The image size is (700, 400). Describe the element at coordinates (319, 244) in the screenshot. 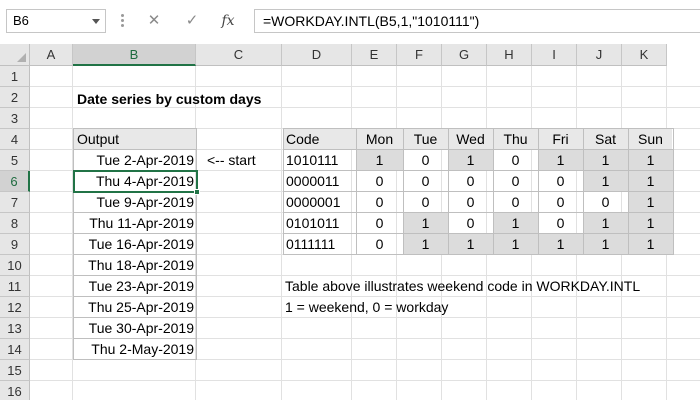

I see `code-cell: 0111111` at that location.